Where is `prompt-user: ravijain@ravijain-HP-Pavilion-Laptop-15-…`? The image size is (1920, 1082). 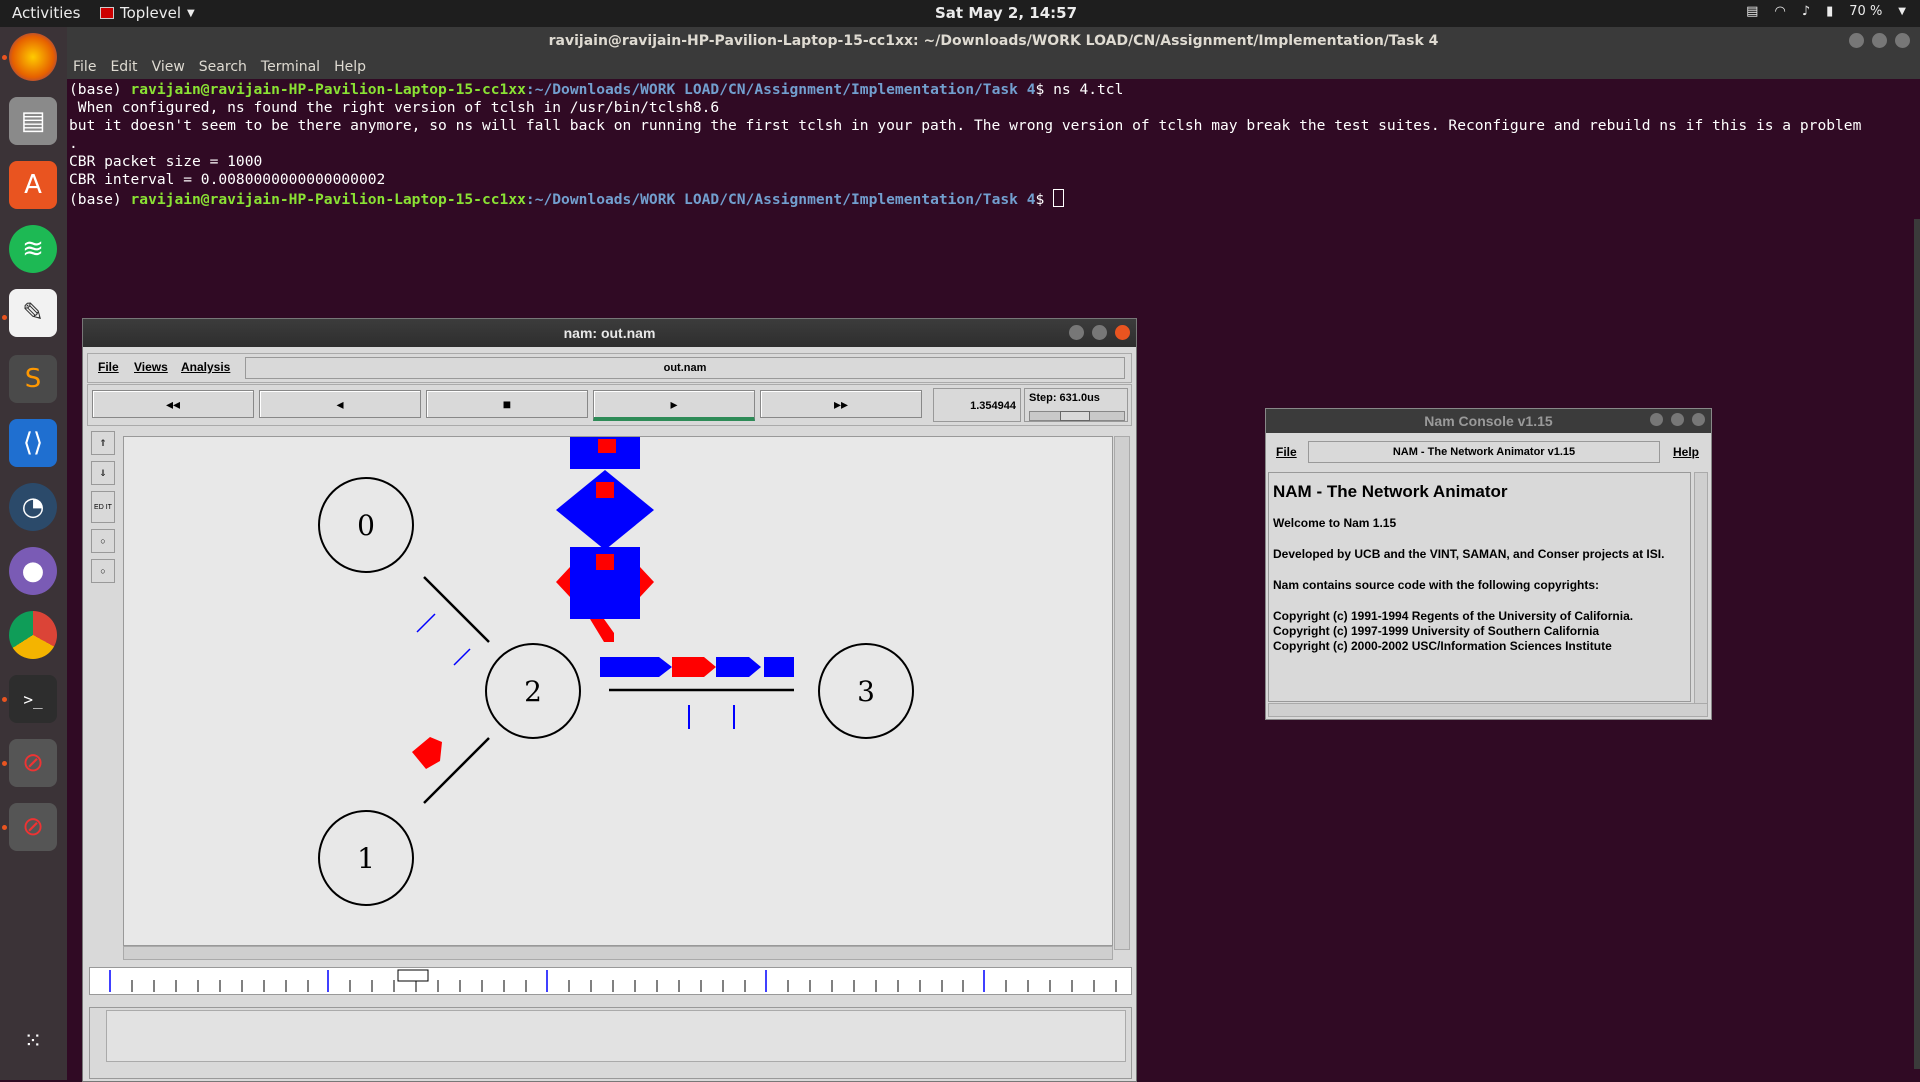 prompt-user: ravijain@ravijain-HP-Pavilion-Laptop-15-… is located at coordinates (328, 89).